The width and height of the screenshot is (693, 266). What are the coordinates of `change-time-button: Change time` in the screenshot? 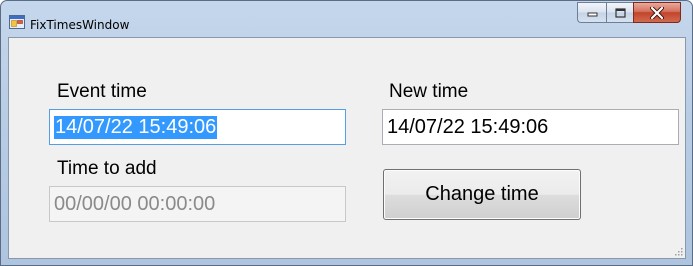 It's located at (482, 194).